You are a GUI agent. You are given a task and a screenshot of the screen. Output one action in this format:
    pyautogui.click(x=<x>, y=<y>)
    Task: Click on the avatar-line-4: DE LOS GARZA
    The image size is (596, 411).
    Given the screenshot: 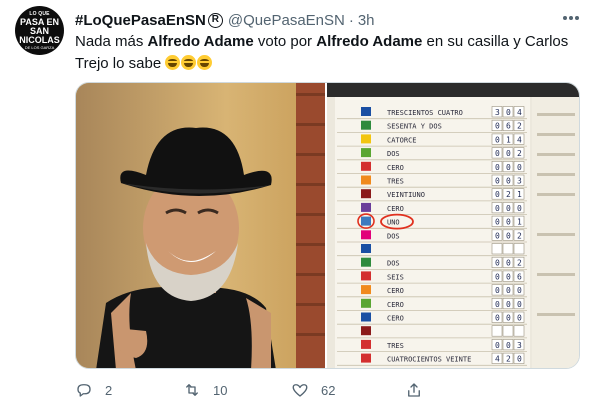 What is the action you would take?
    pyautogui.click(x=39, y=47)
    